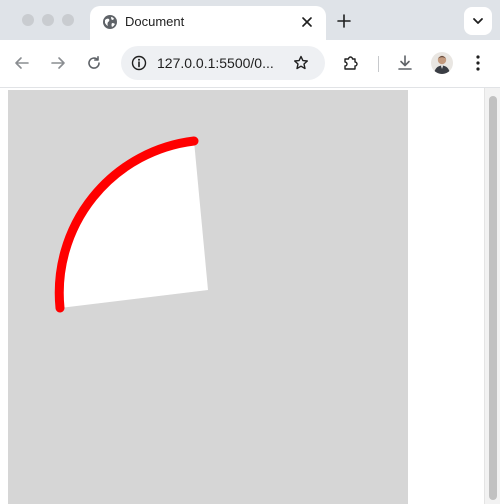 The width and height of the screenshot is (500, 504). I want to click on menu-button, so click(478, 63).